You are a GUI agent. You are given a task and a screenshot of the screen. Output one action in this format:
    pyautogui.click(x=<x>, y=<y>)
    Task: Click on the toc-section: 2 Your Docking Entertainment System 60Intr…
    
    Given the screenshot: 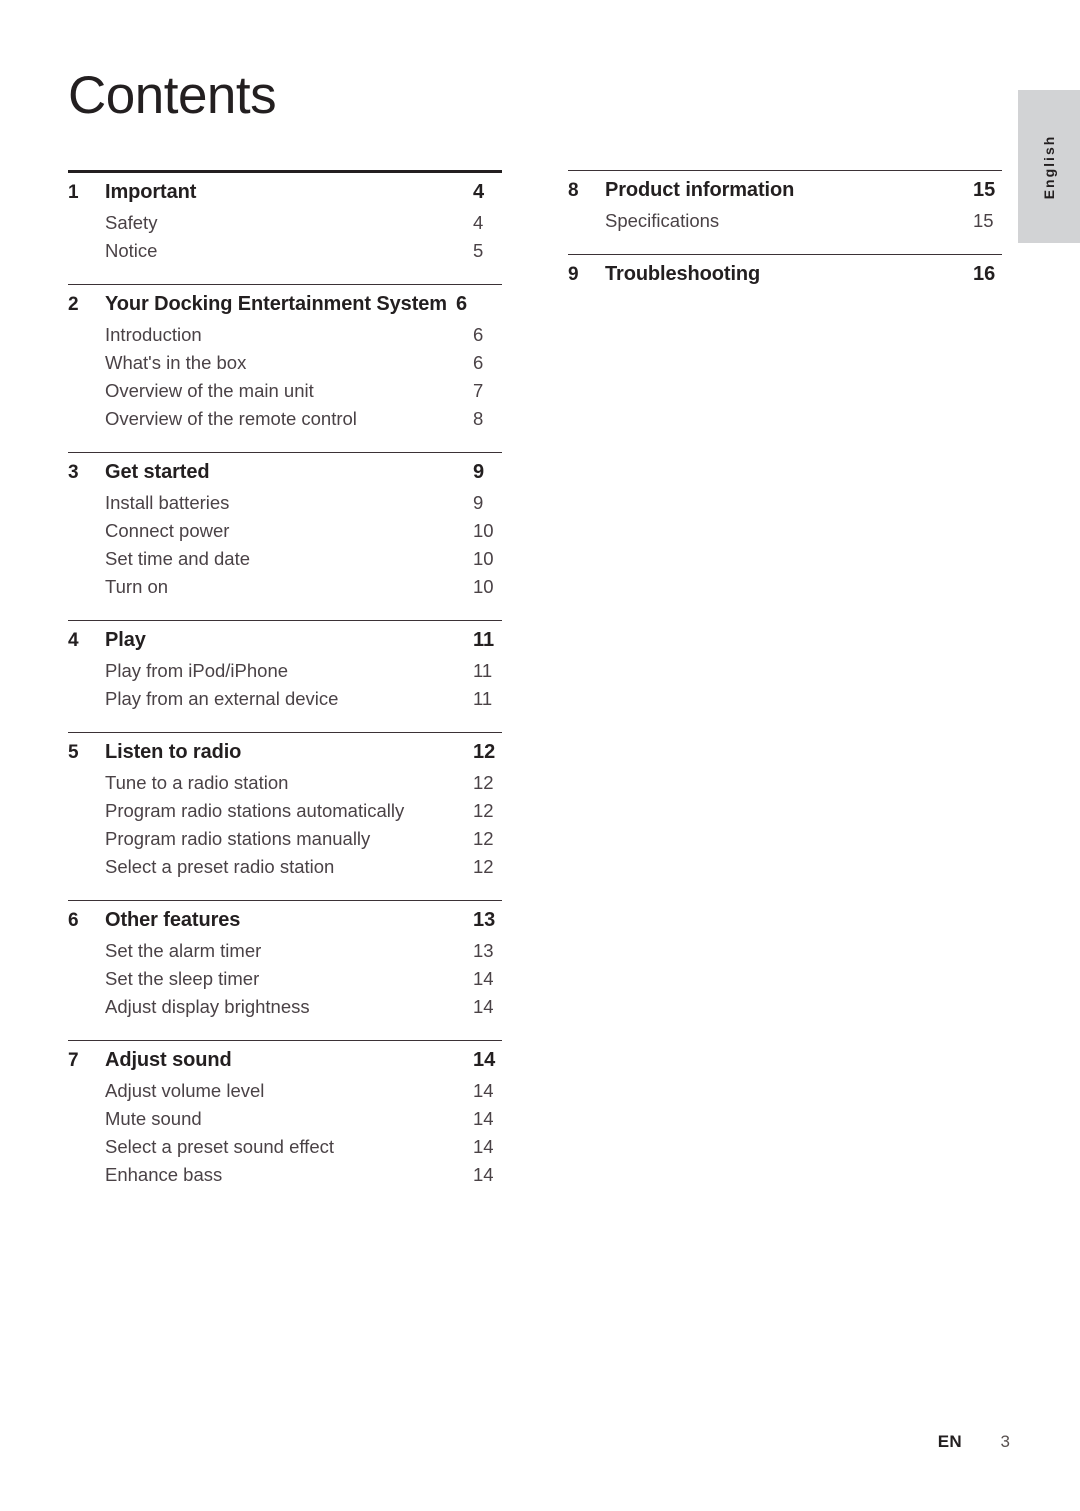 What is the action you would take?
    pyautogui.click(x=285, y=368)
    